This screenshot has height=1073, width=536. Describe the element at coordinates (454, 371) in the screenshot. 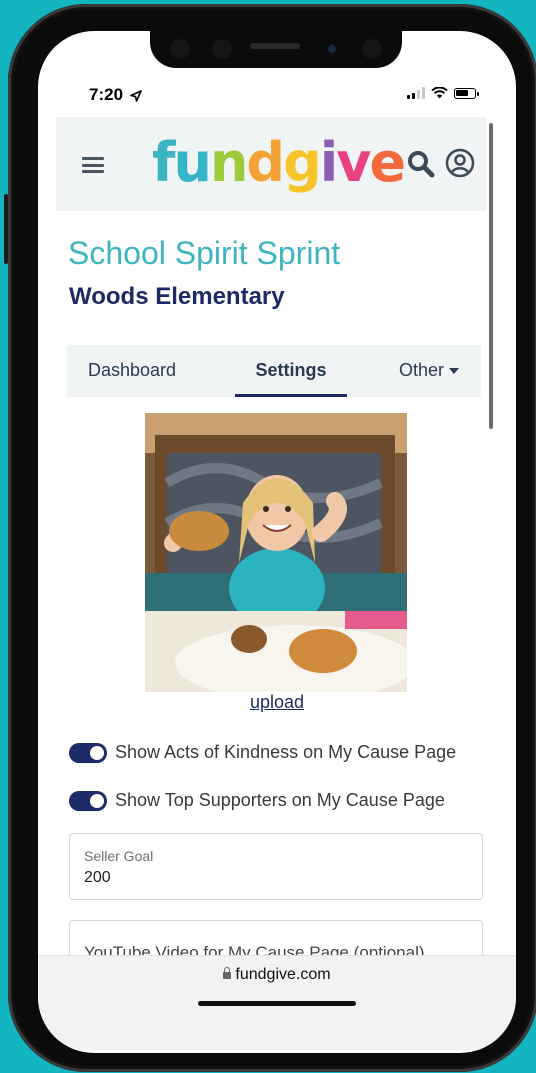

I see `chevron-down-icon` at that location.